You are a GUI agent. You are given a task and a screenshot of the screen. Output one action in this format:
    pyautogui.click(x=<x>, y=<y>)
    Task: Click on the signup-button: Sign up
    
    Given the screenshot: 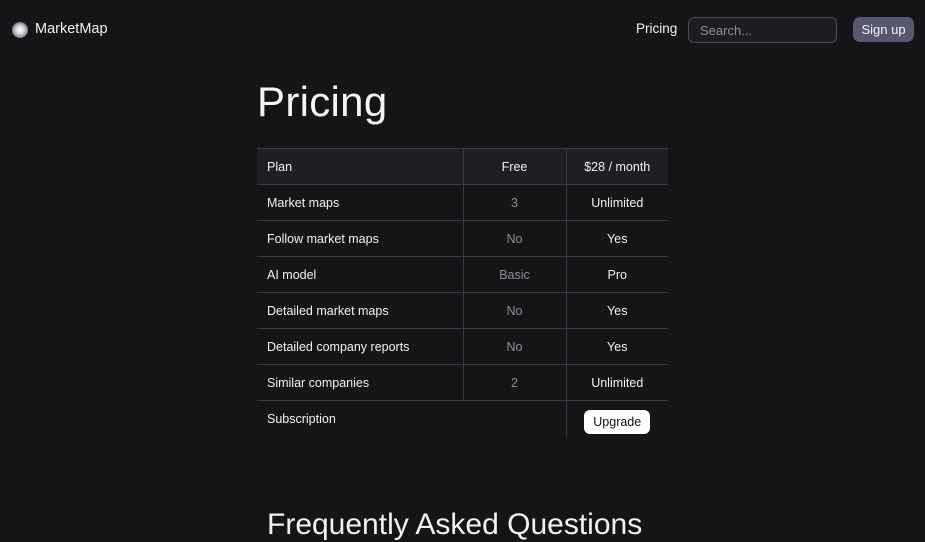 What is the action you would take?
    pyautogui.click(x=883, y=29)
    